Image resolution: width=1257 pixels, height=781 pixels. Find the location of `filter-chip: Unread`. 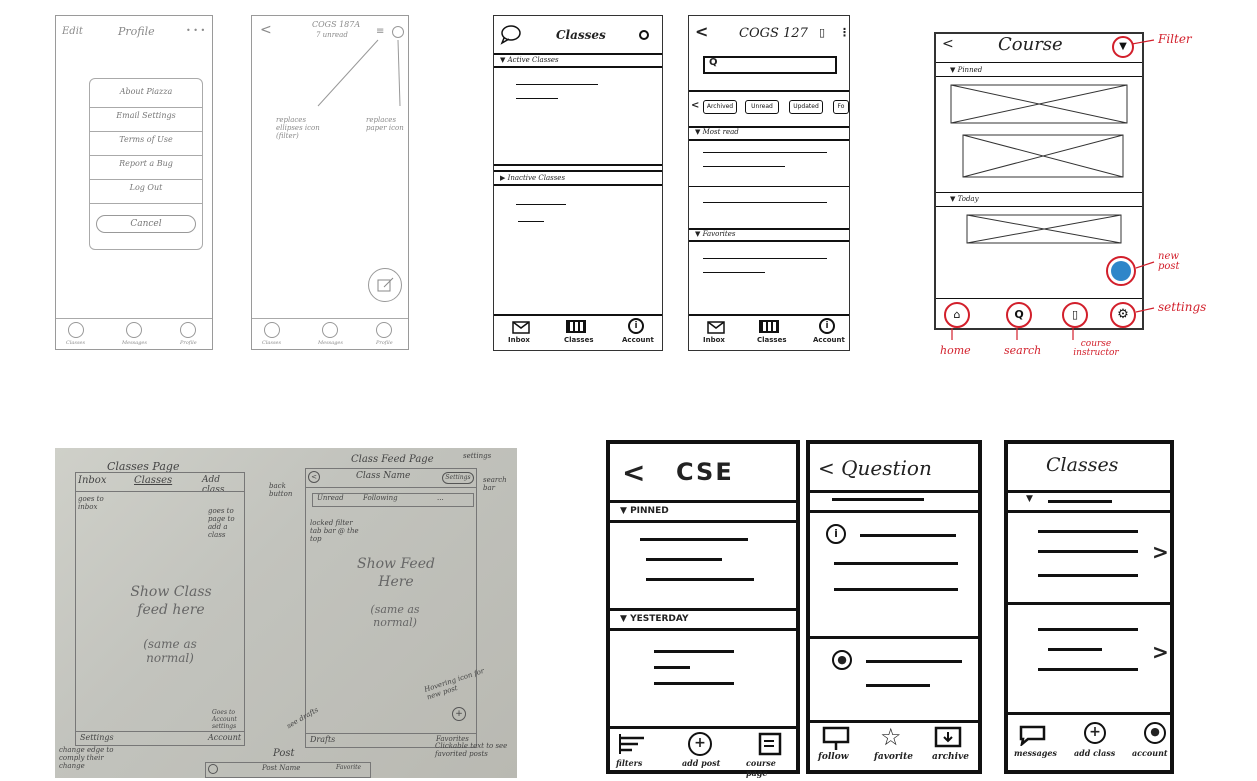

filter-chip: Unread is located at coordinates (762, 107).